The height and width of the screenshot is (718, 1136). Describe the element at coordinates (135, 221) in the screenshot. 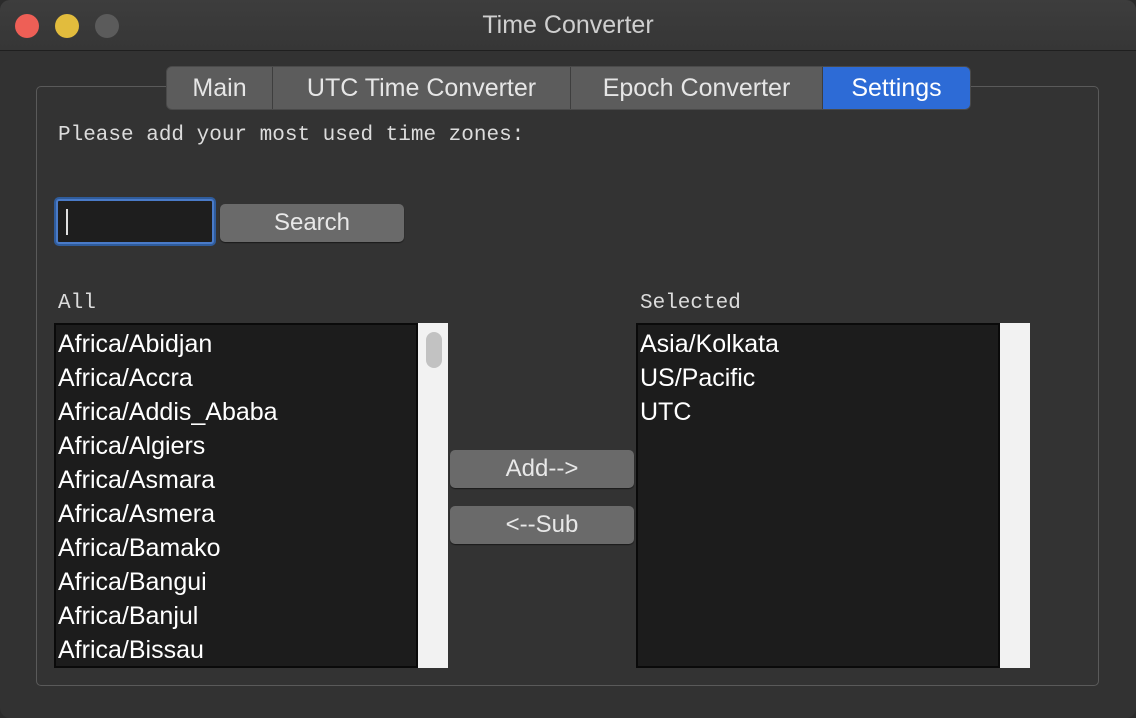

I see `search-input` at that location.